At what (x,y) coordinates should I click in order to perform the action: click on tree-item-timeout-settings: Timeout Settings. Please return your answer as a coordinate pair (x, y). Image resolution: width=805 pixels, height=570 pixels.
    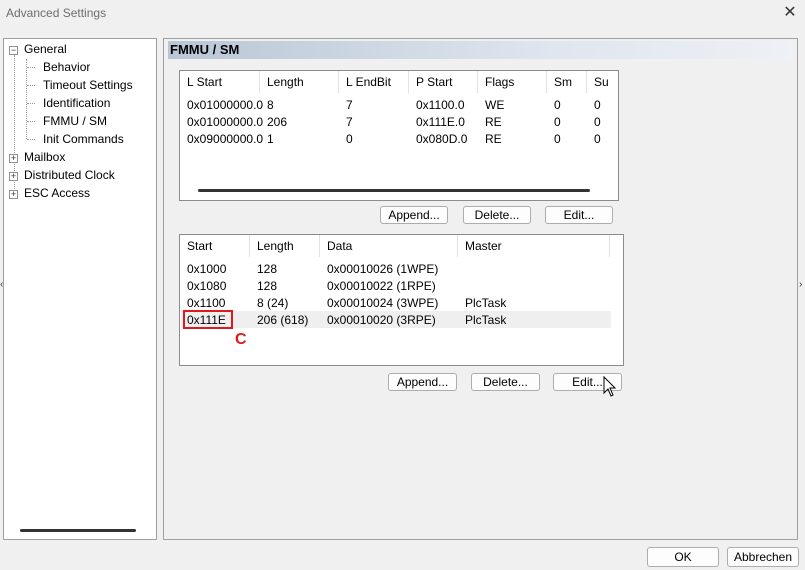
    Looking at the image, I should click on (88, 85).